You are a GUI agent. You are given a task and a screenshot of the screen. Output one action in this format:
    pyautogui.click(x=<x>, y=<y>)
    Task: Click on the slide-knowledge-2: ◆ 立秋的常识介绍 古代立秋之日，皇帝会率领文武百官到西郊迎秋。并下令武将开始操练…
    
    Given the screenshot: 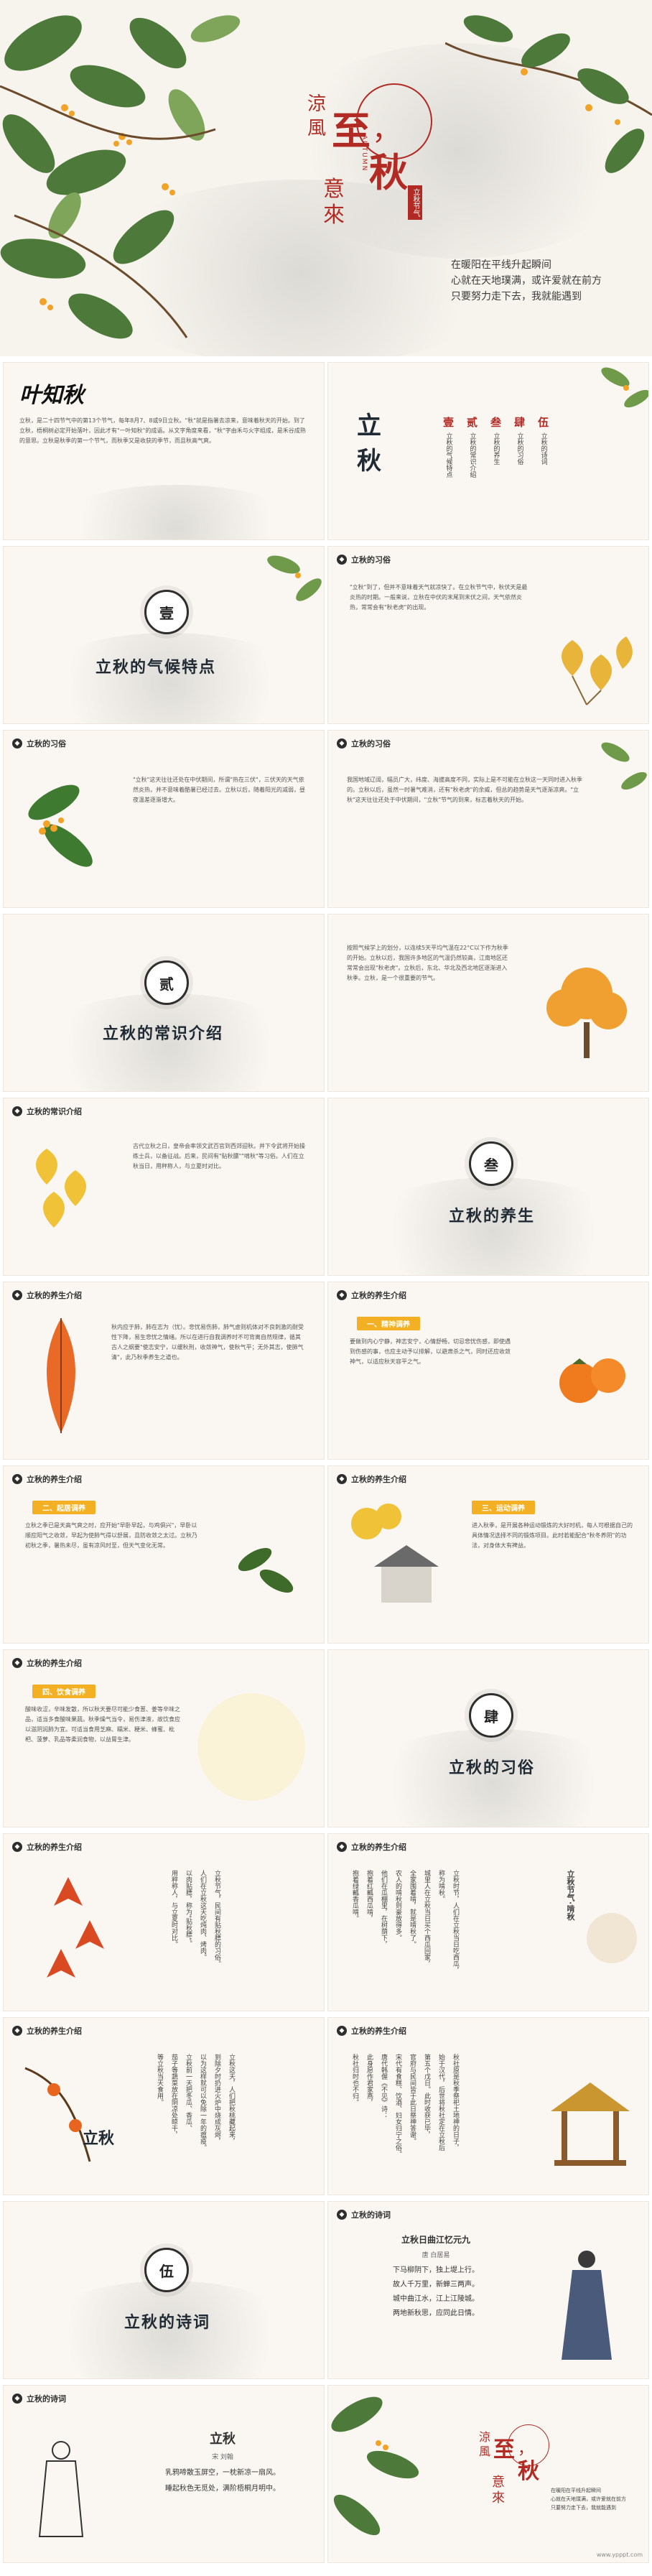 What is the action you would take?
    pyautogui.click(x=164, y=1187)
    